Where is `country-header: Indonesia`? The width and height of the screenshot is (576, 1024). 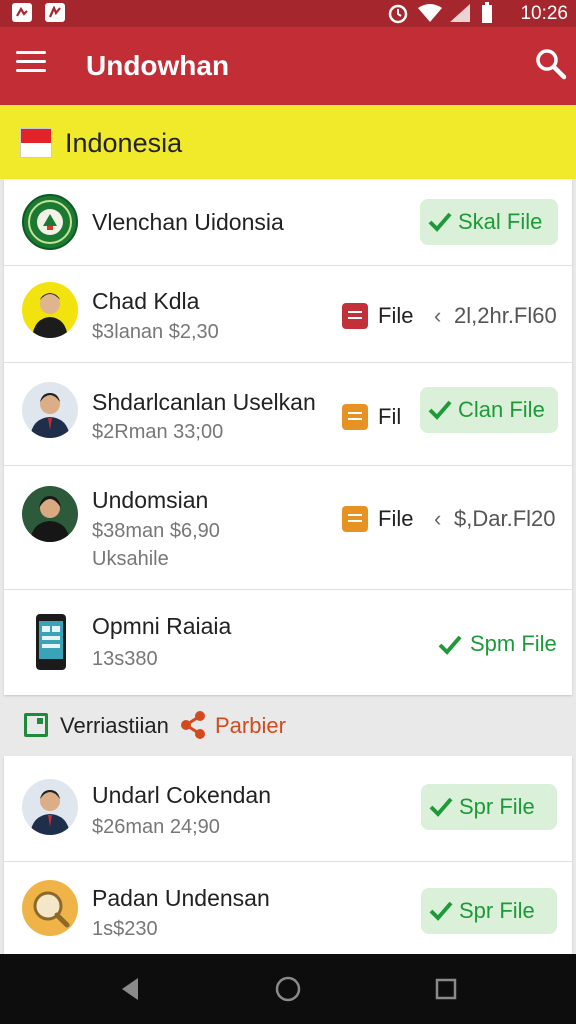 country-header: Indonesia is located at coordinates (288, 142).